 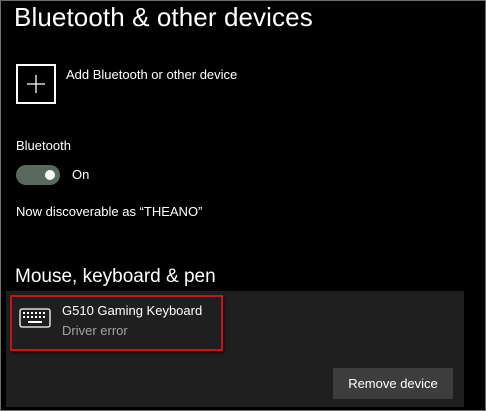 I want to click on bluetooth-toggle, so click(x=38, y=175).